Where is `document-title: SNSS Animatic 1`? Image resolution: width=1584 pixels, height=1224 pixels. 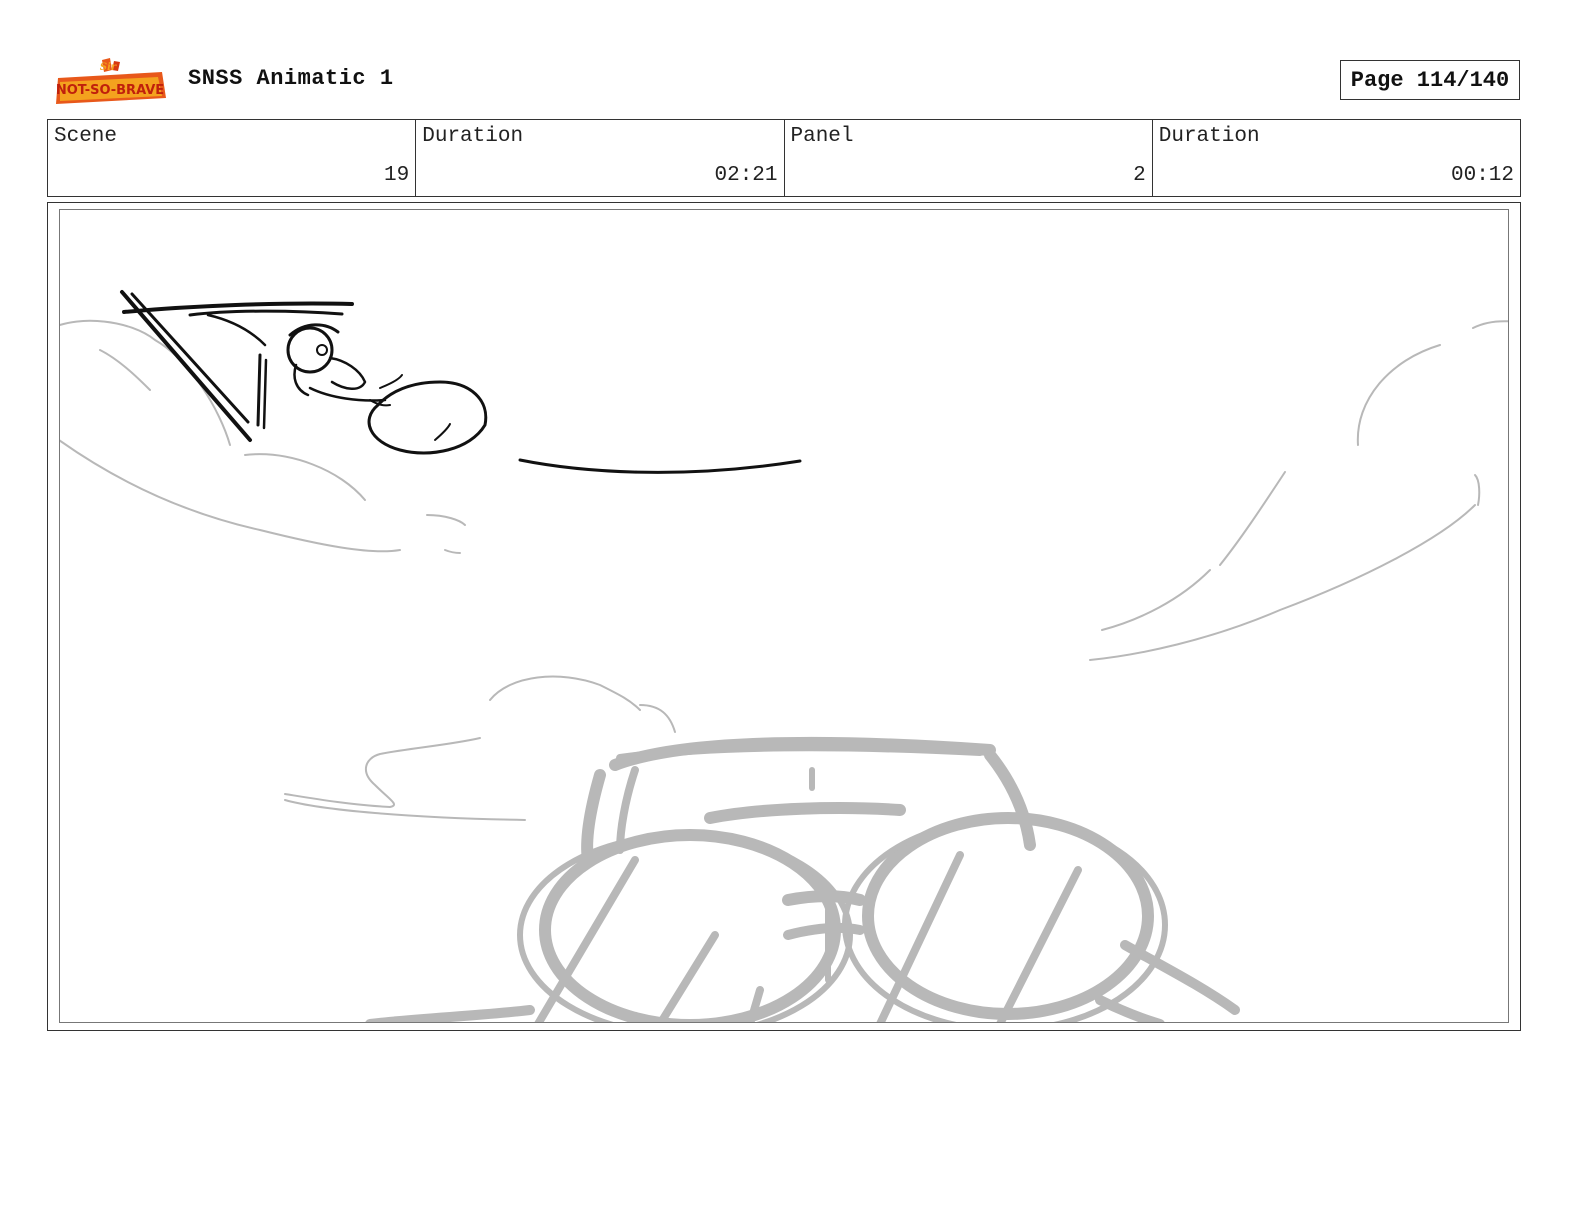 document-title: SNSS Animatic 1 is located at coordinates (291, 78).